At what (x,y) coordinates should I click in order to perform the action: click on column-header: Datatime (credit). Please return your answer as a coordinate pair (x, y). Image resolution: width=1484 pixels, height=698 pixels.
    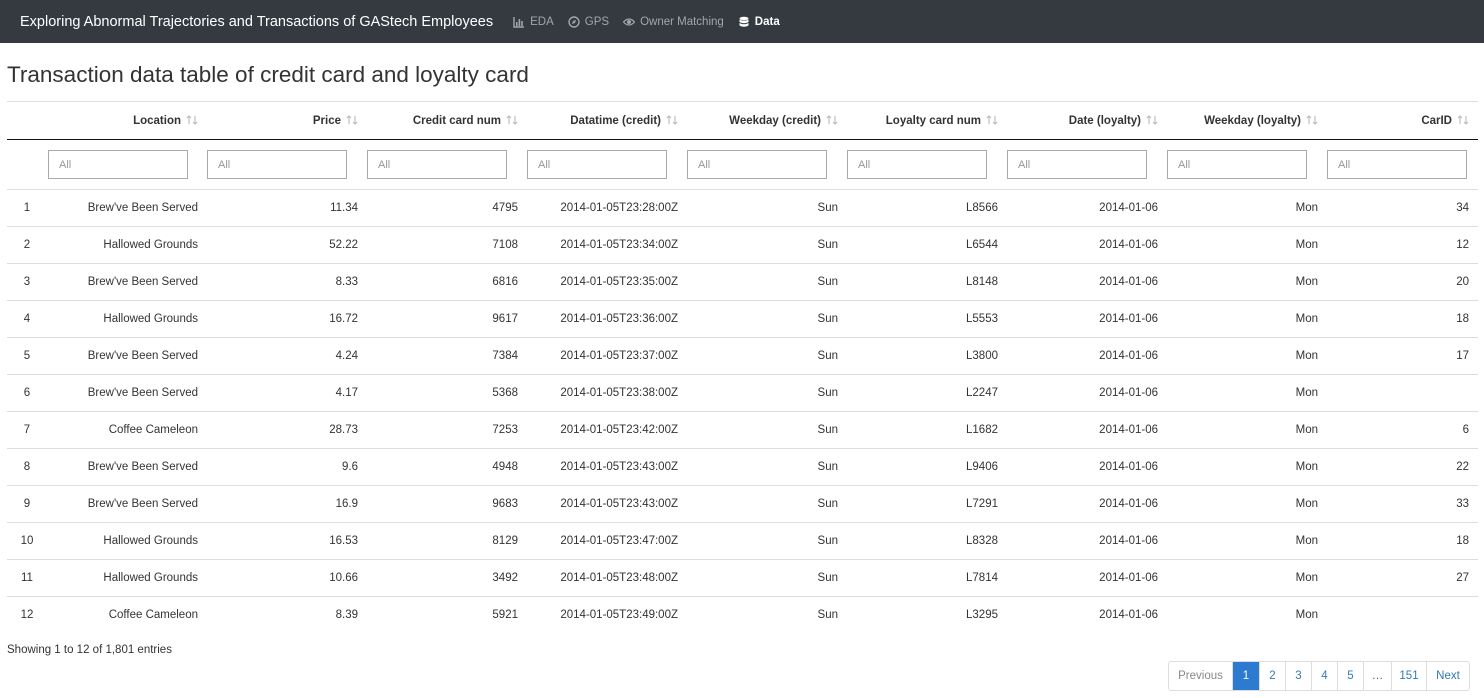
    Looking at the image, I should click on (607, 120).